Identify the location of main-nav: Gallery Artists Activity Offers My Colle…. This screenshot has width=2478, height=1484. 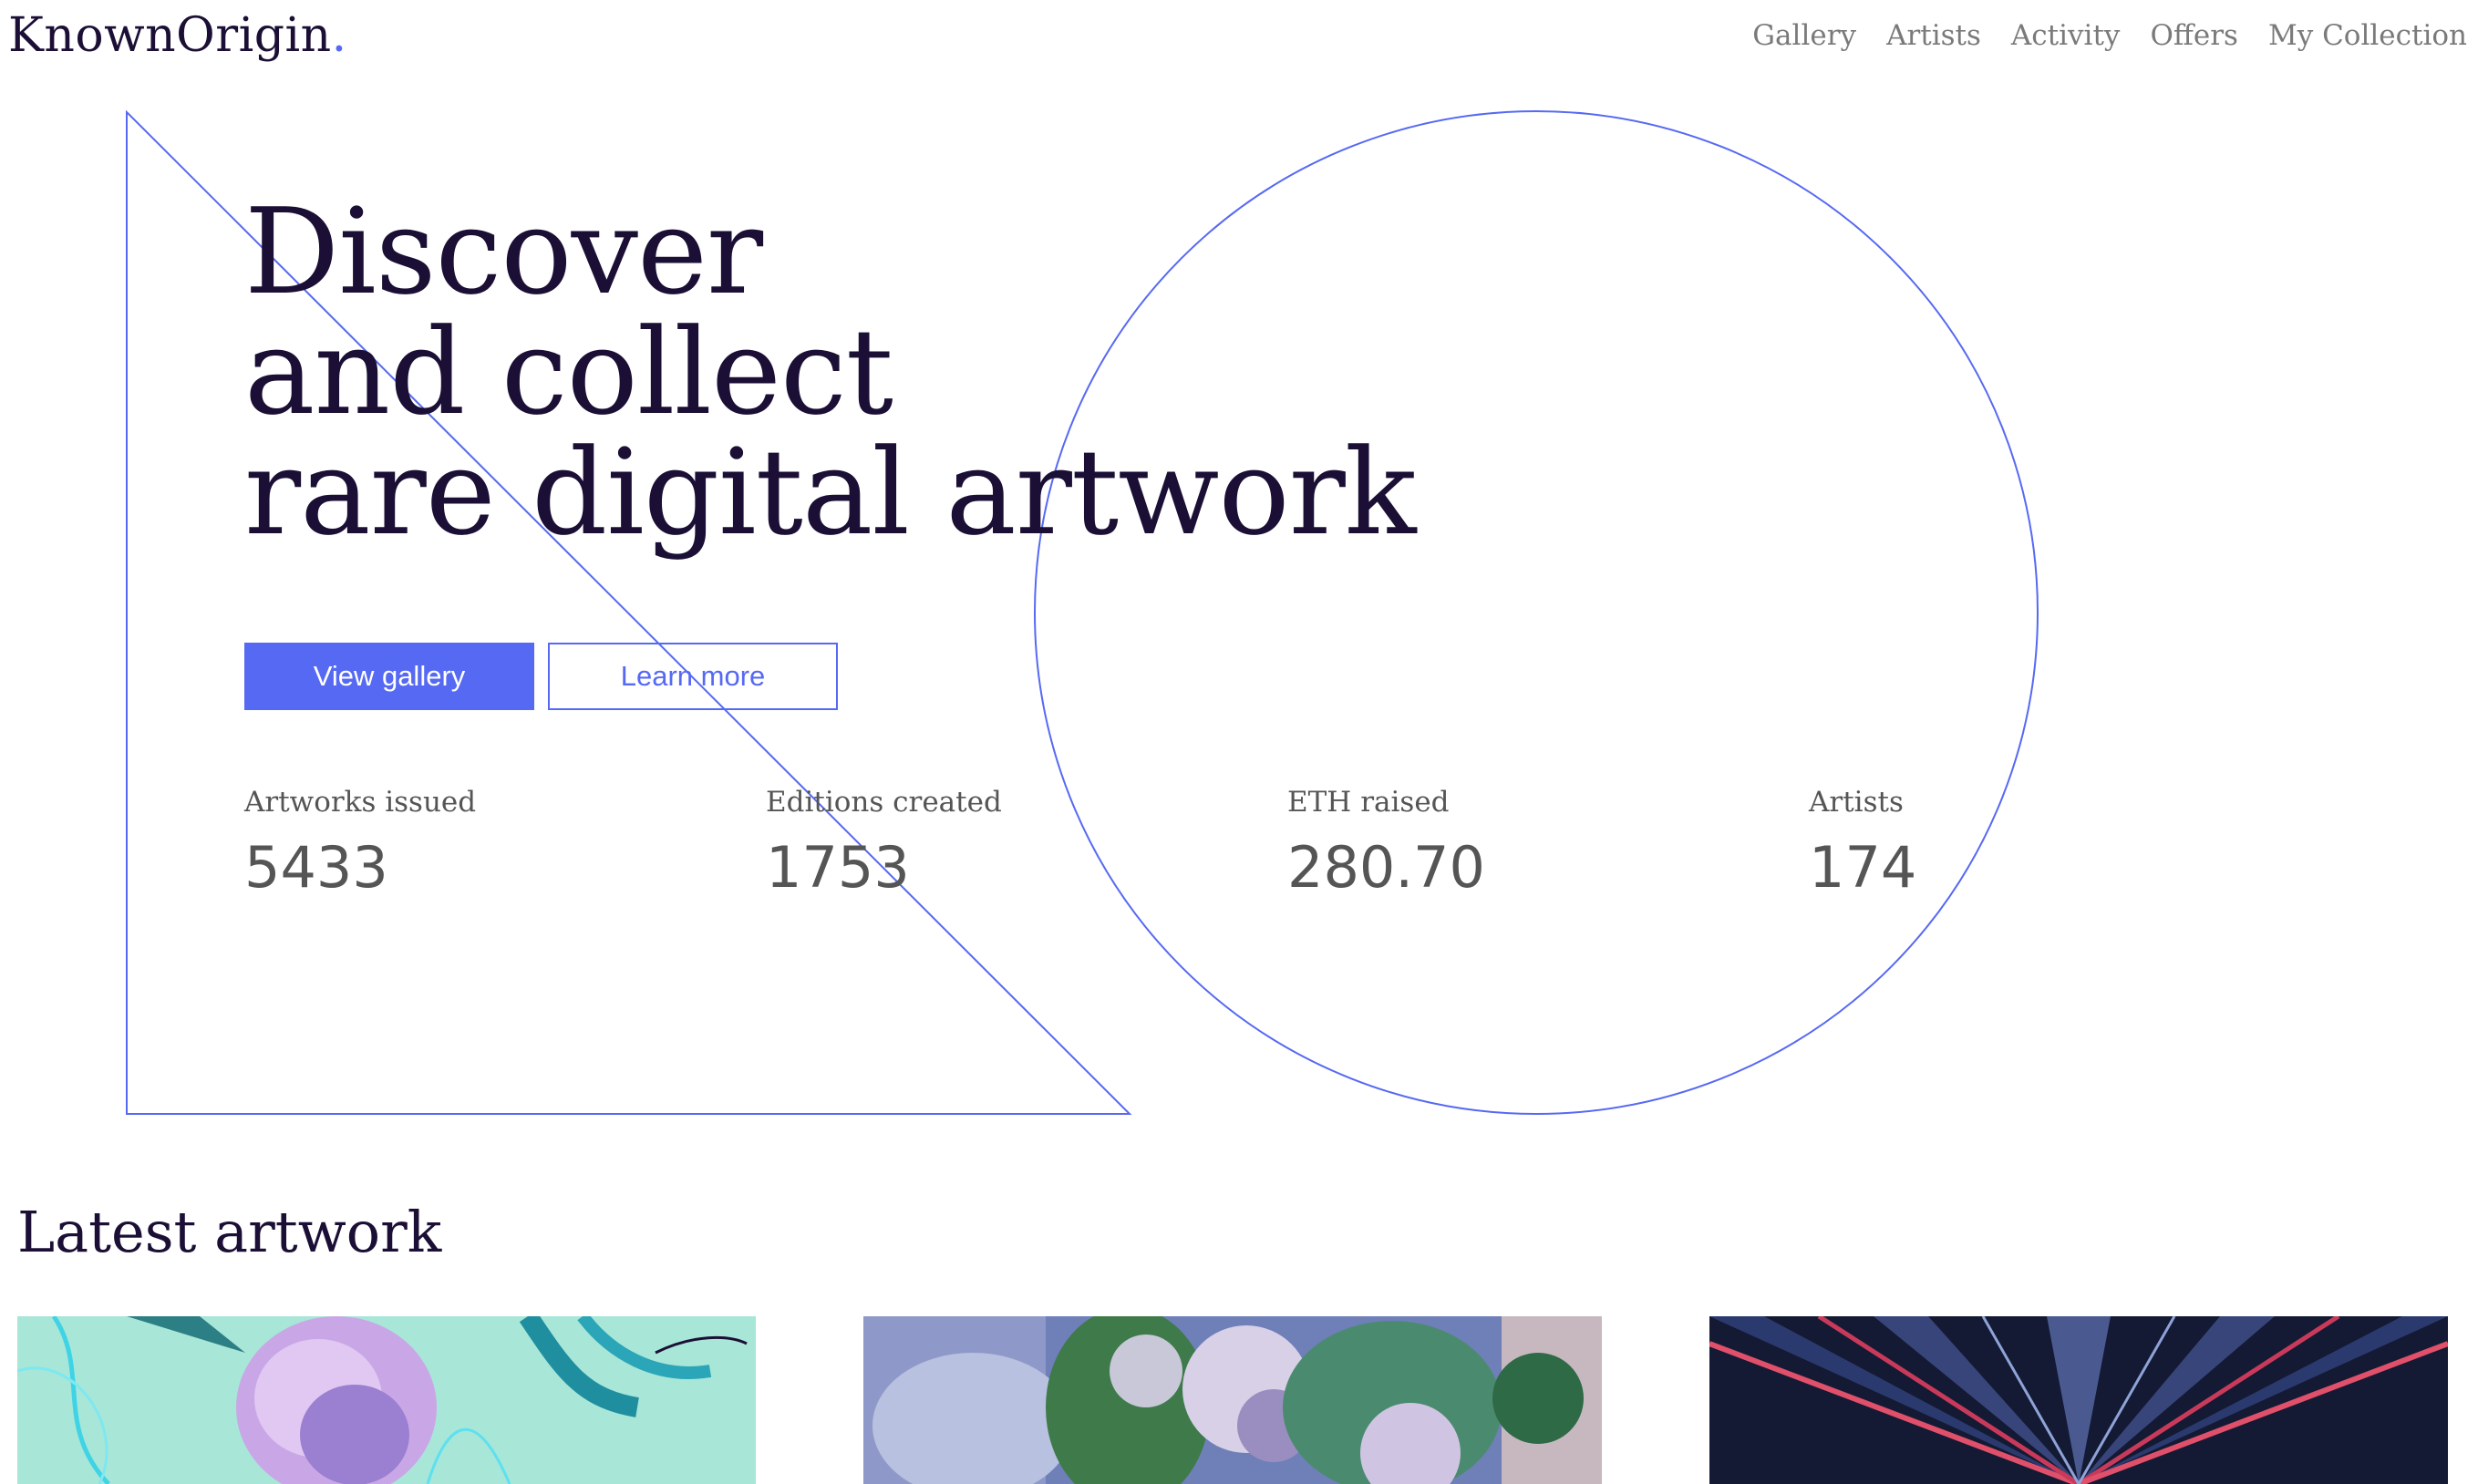
(2094, 35).